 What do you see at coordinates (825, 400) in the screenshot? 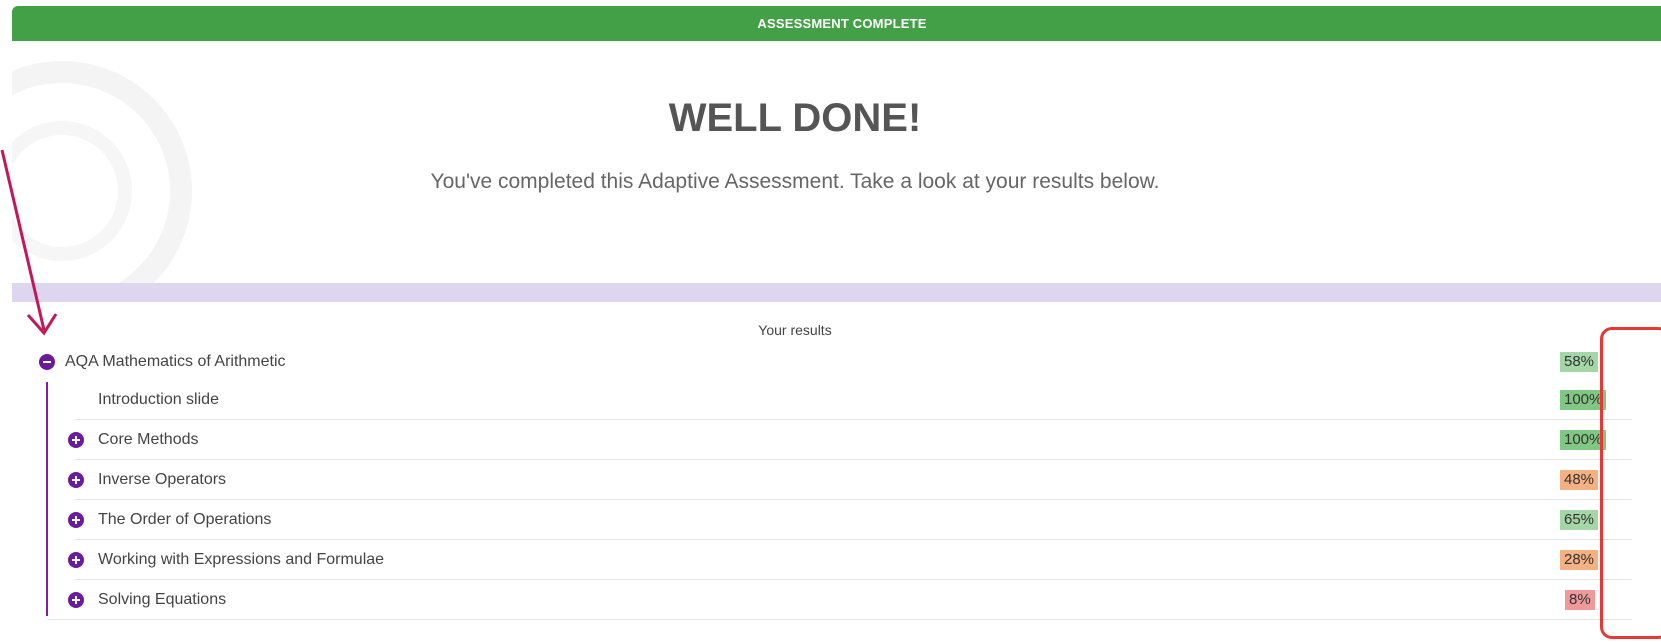
I see `list-item-introduction-slide: Introduction slide 100%` at bounding box center [825, 400].